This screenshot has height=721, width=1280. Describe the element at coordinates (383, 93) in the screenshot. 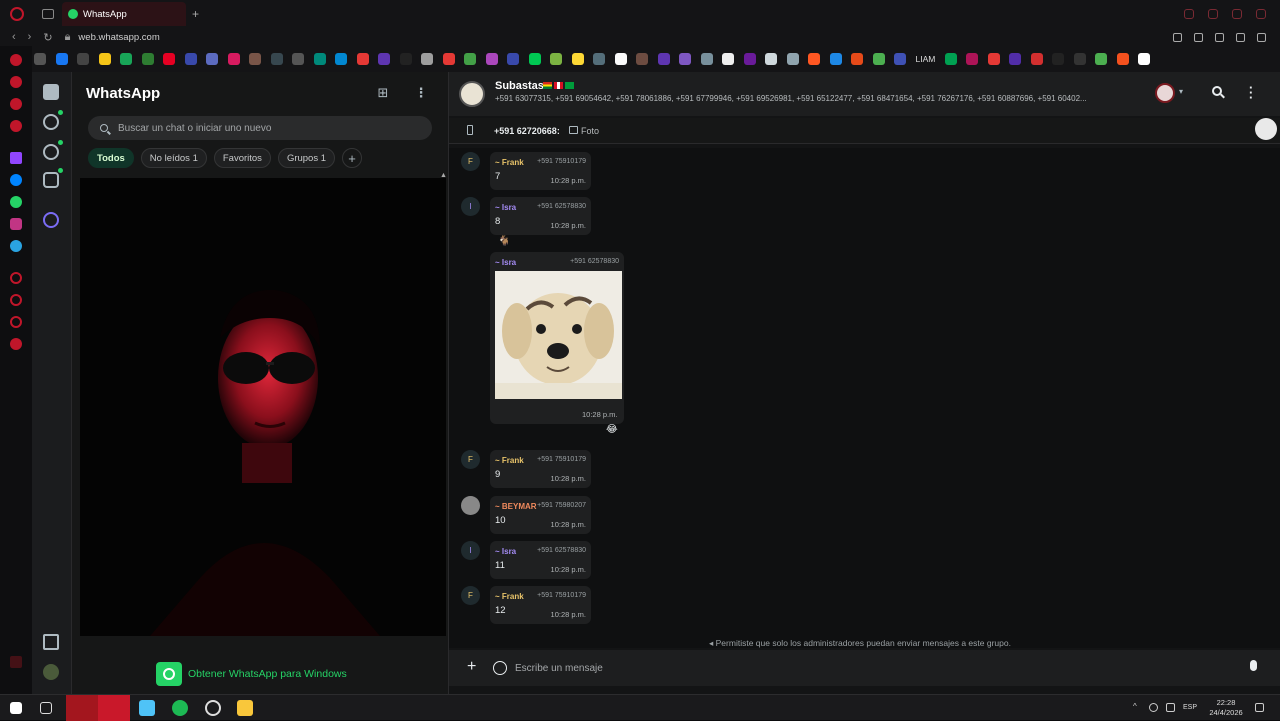

I see `new-chat-icon: ⊞` at that location.